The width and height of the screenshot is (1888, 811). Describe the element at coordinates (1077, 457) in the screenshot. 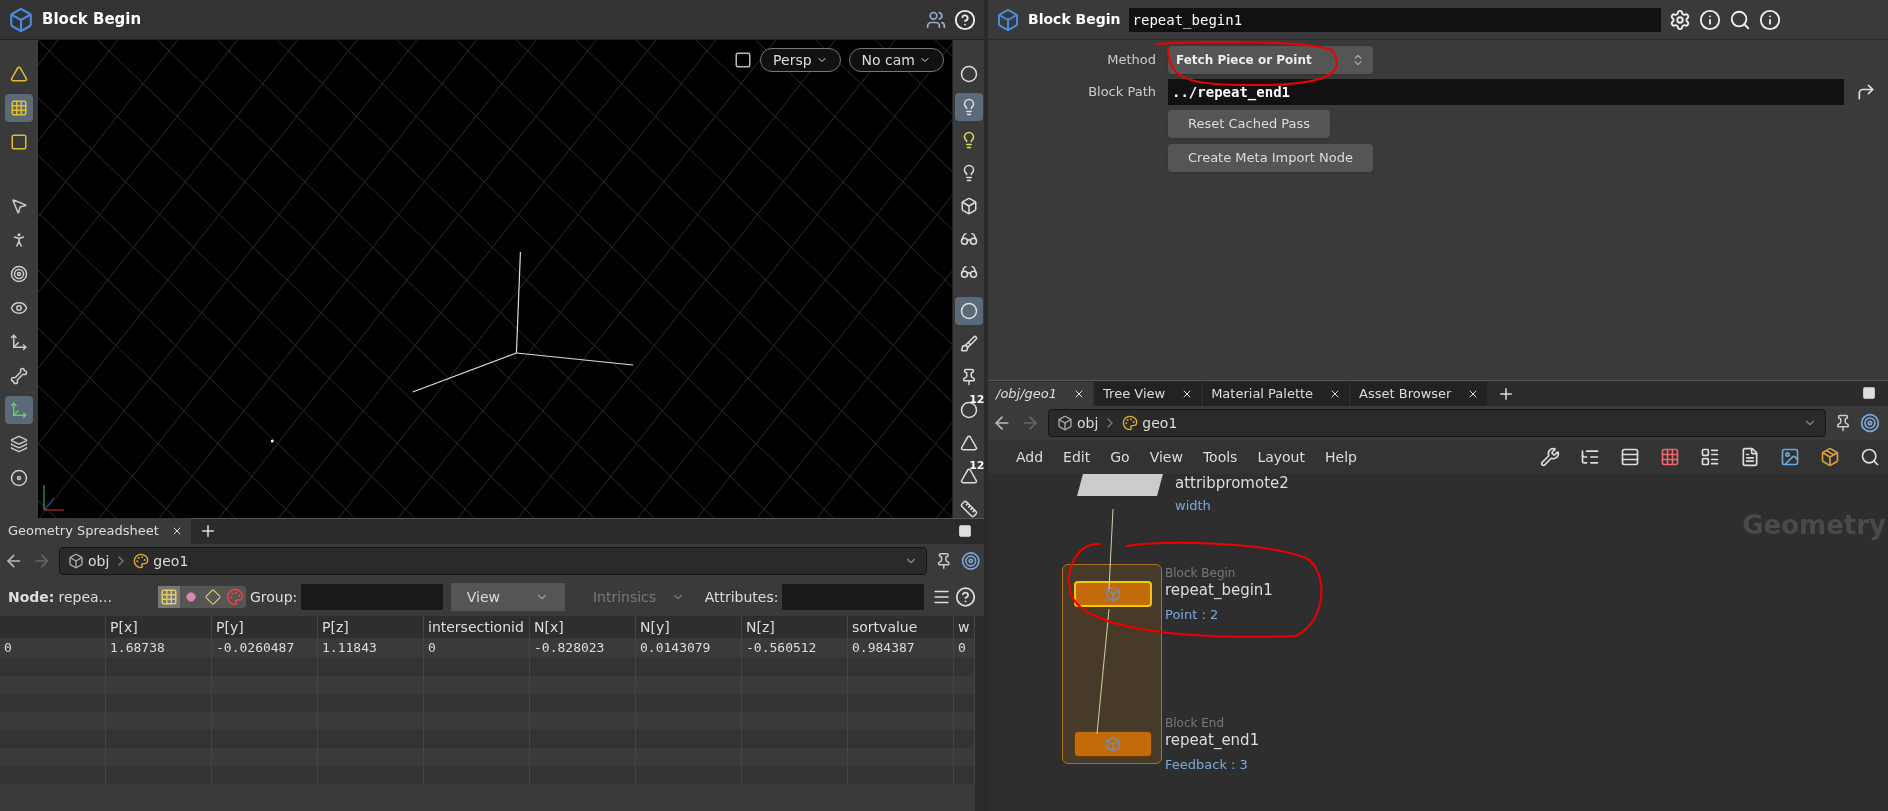

I see `menu-item: Edit` at that location.